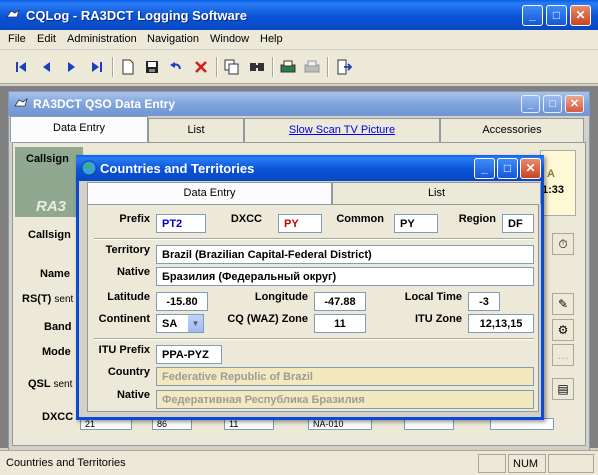 The height and width of the screenshot is (475, 598). I want to click on stopwatch-icon: ⏱, so click(563, 244).